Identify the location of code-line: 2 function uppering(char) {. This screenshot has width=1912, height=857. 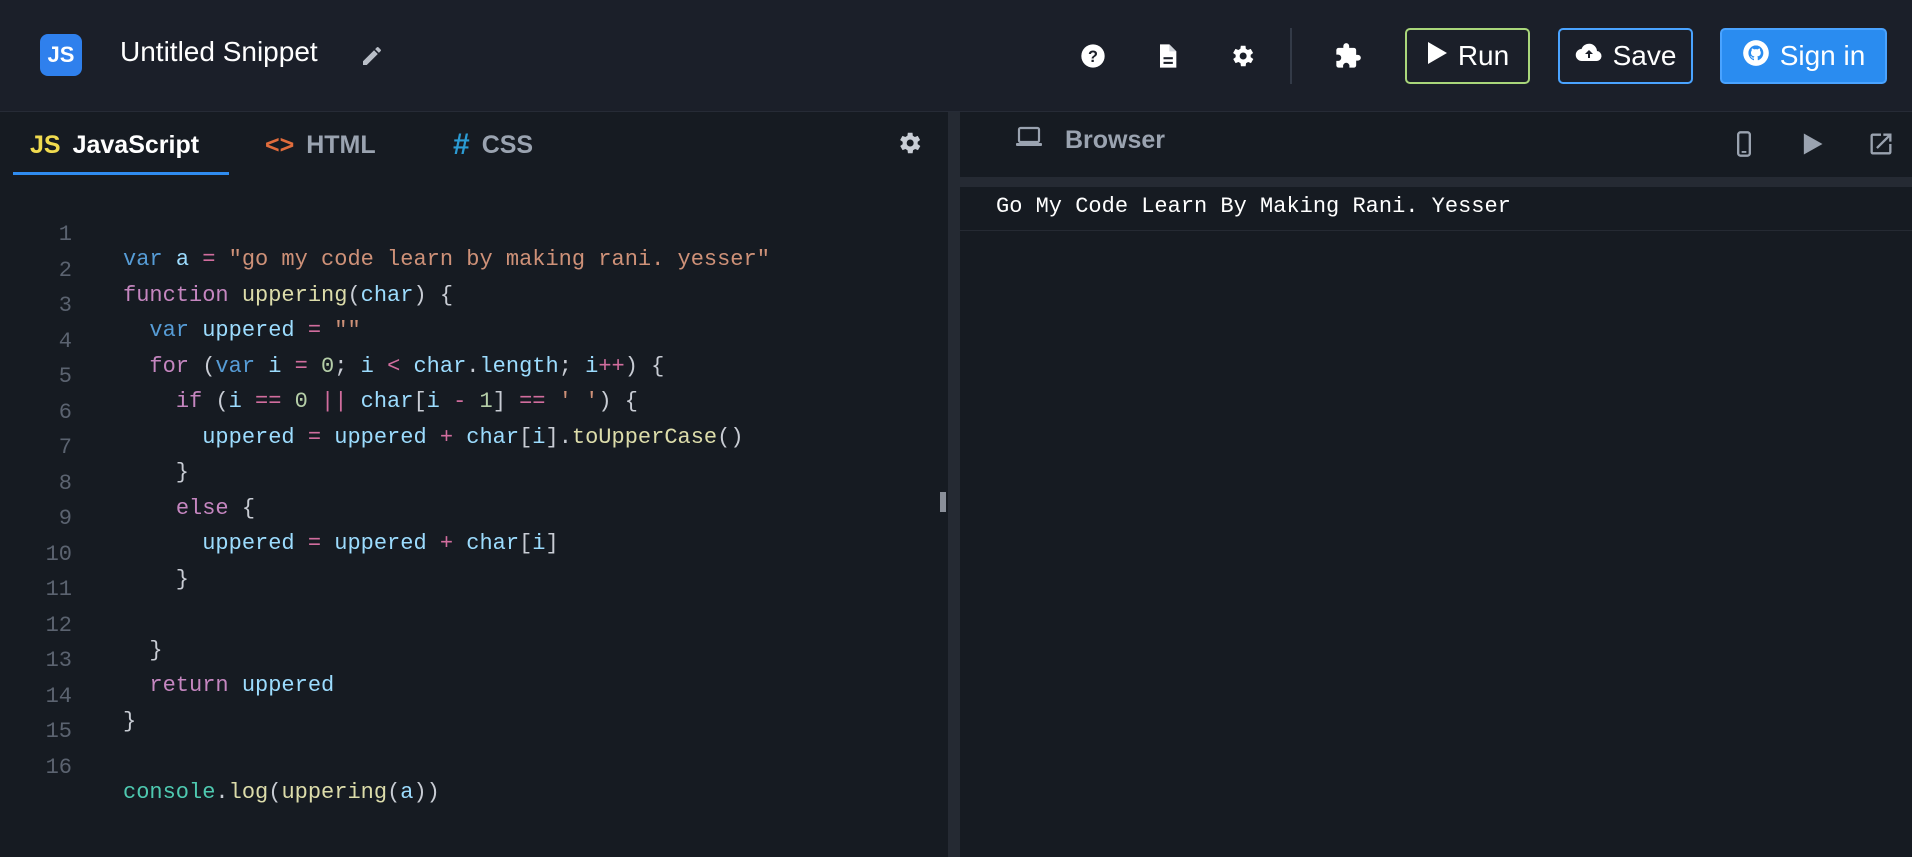
(467, 270).